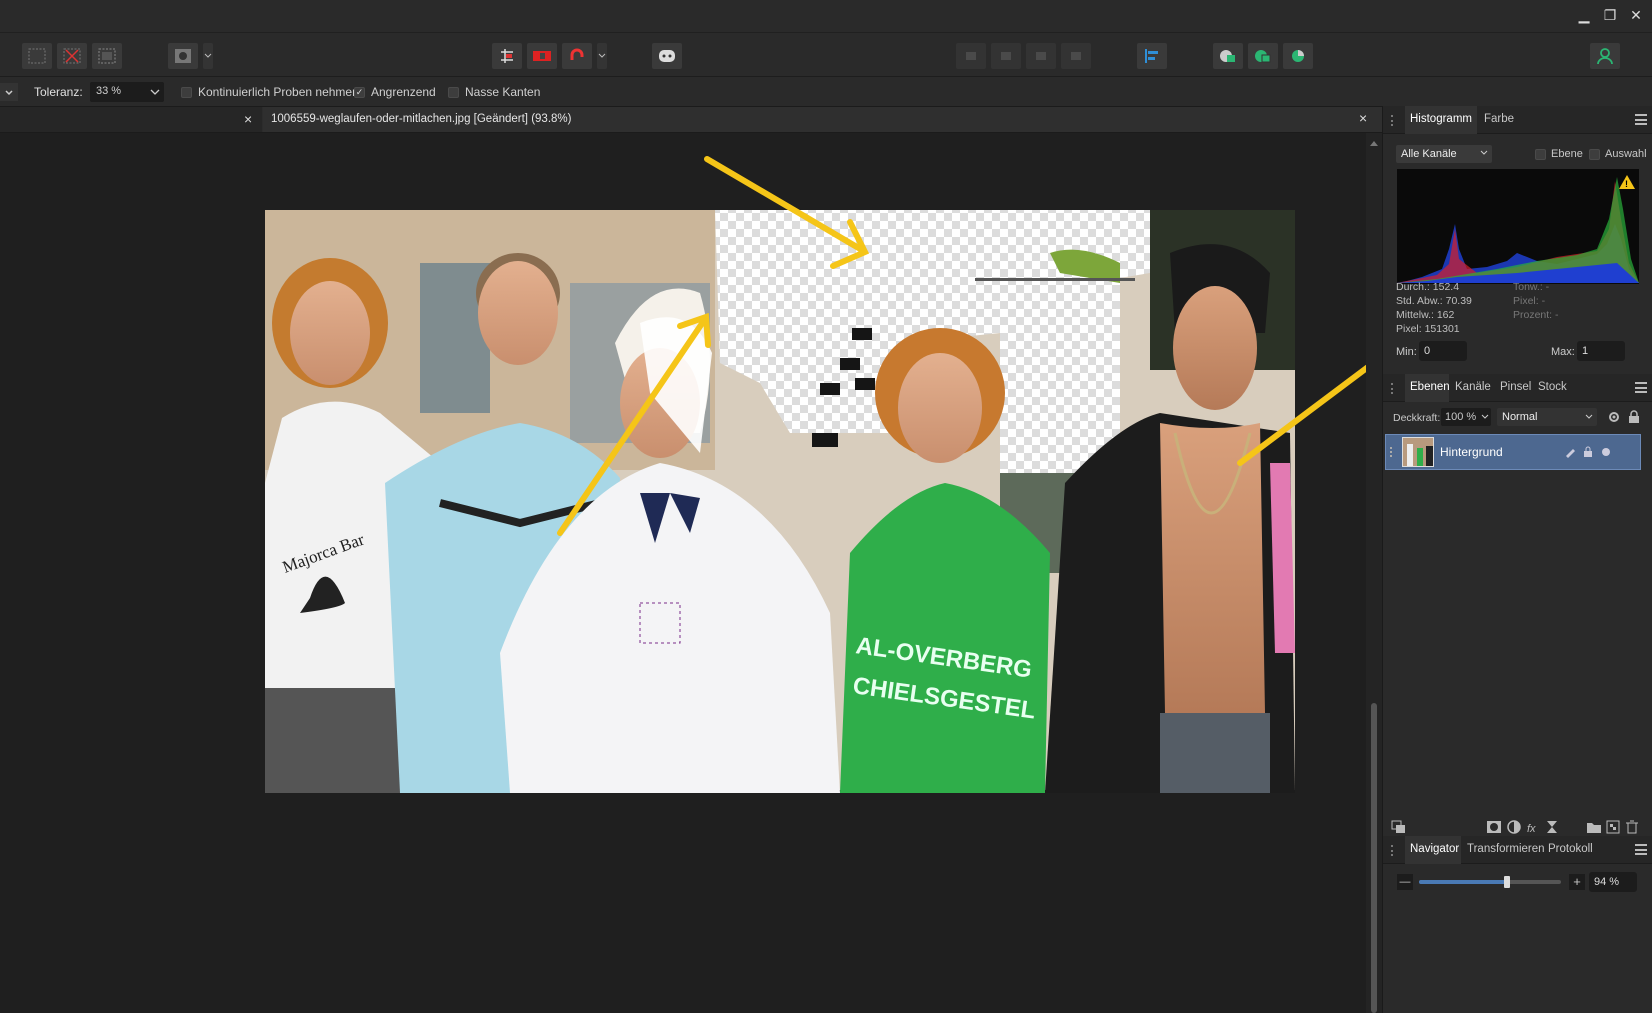 The image size is (1652, 1013). Describe the element at coordinates (1605, 56) in the screenshot. I see `user-account-icon` at that location.